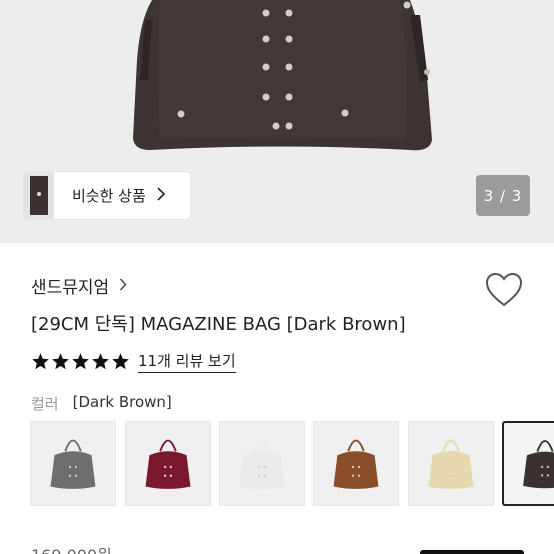 This screenshot has width=554, height=554. Describe the element at coordinates (451, 463) in the screenshot. I see `color-swatch-cream` at that location.